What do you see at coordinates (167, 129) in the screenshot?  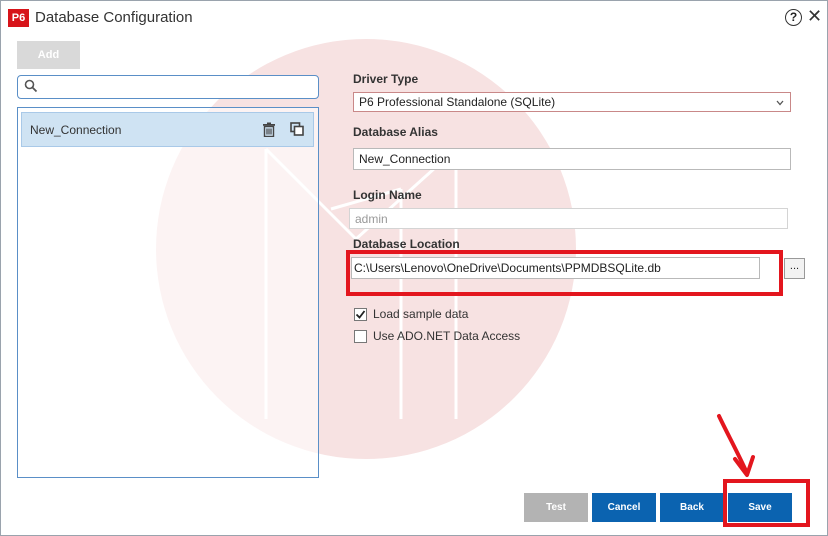 I see `list-item: New_Connection` at bounding box center [167, 129].